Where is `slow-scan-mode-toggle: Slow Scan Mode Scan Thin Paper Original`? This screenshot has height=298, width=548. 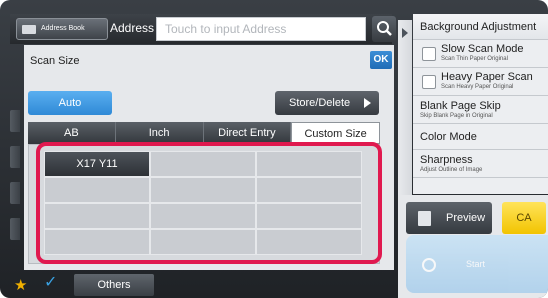 slow-scan-mode-toggle: Slow Scan Mode Scan Thin Paper Original is located at coordinates (480, 54).